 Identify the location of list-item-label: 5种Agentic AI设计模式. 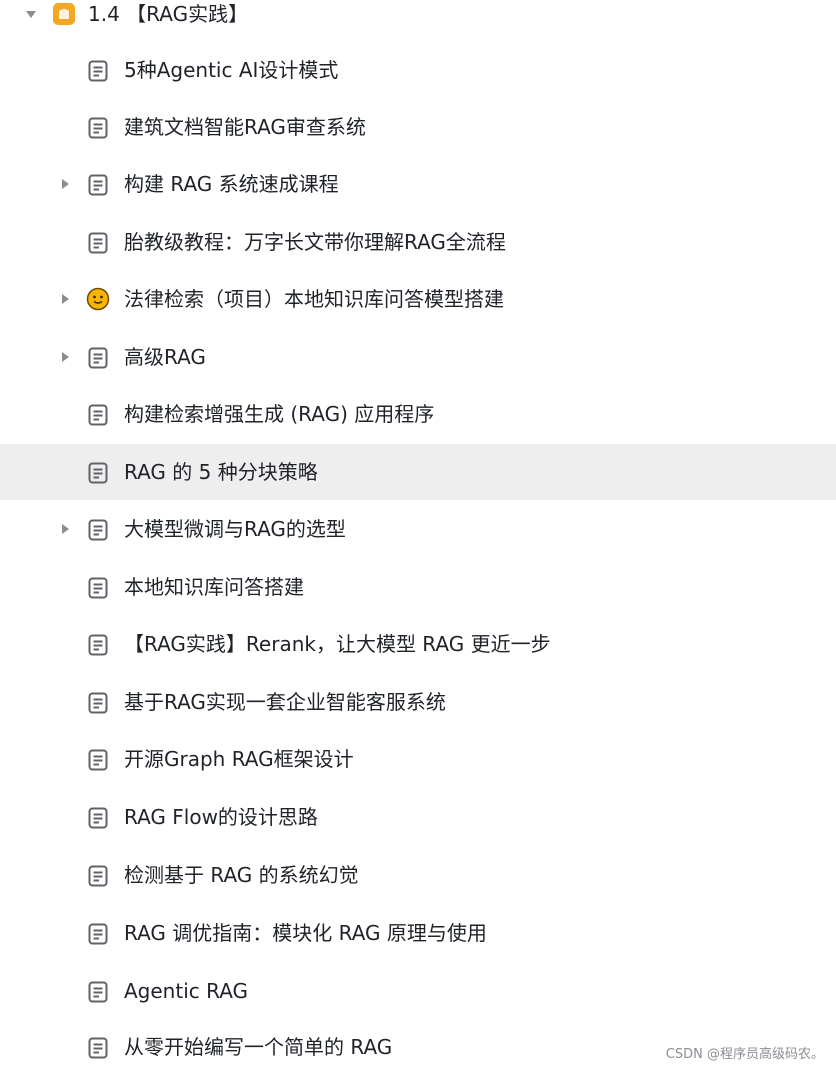
(231, 70).